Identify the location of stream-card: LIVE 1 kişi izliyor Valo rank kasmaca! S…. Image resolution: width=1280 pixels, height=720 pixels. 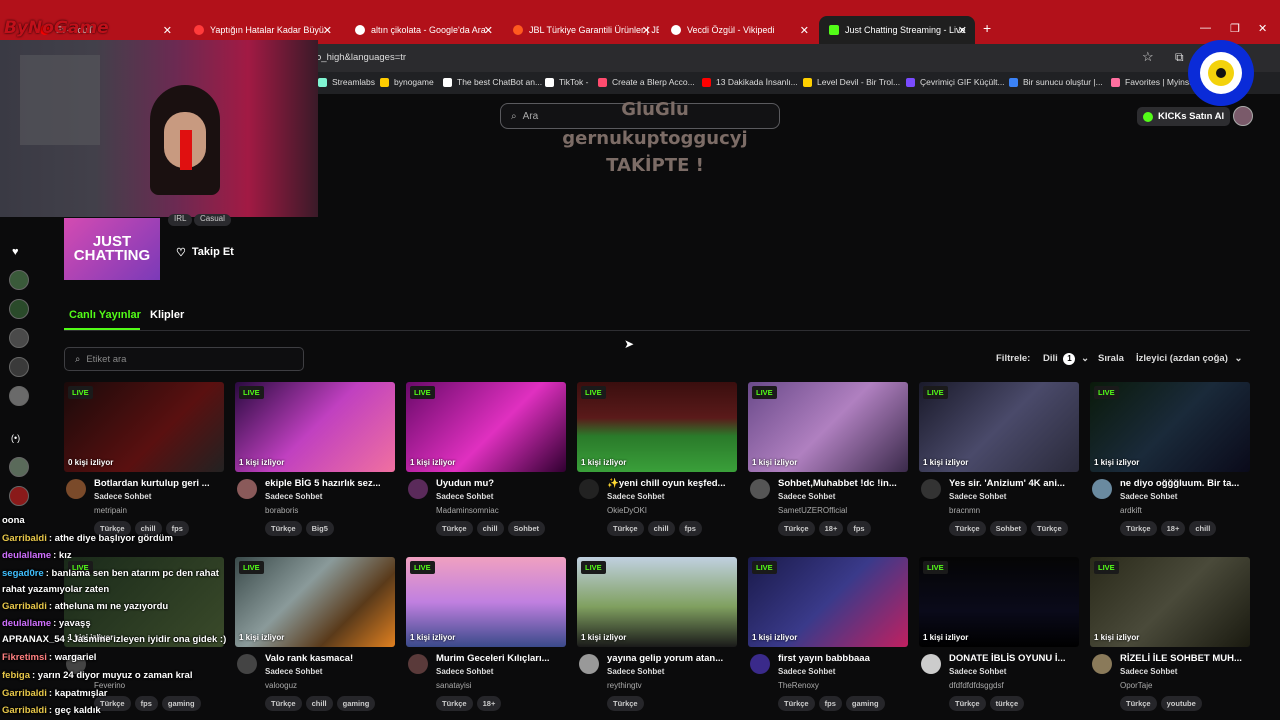
(315, 637).